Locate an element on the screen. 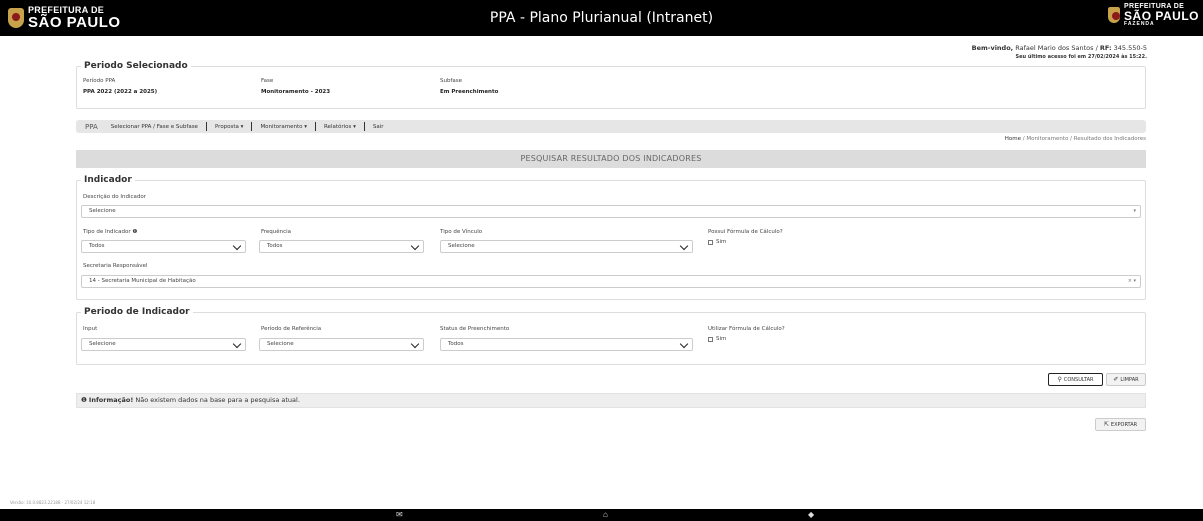 This screenshot has height=521, width=1203. breadcrumb-monitoramento: Monitoramento is located at coordinates (1047, 139).